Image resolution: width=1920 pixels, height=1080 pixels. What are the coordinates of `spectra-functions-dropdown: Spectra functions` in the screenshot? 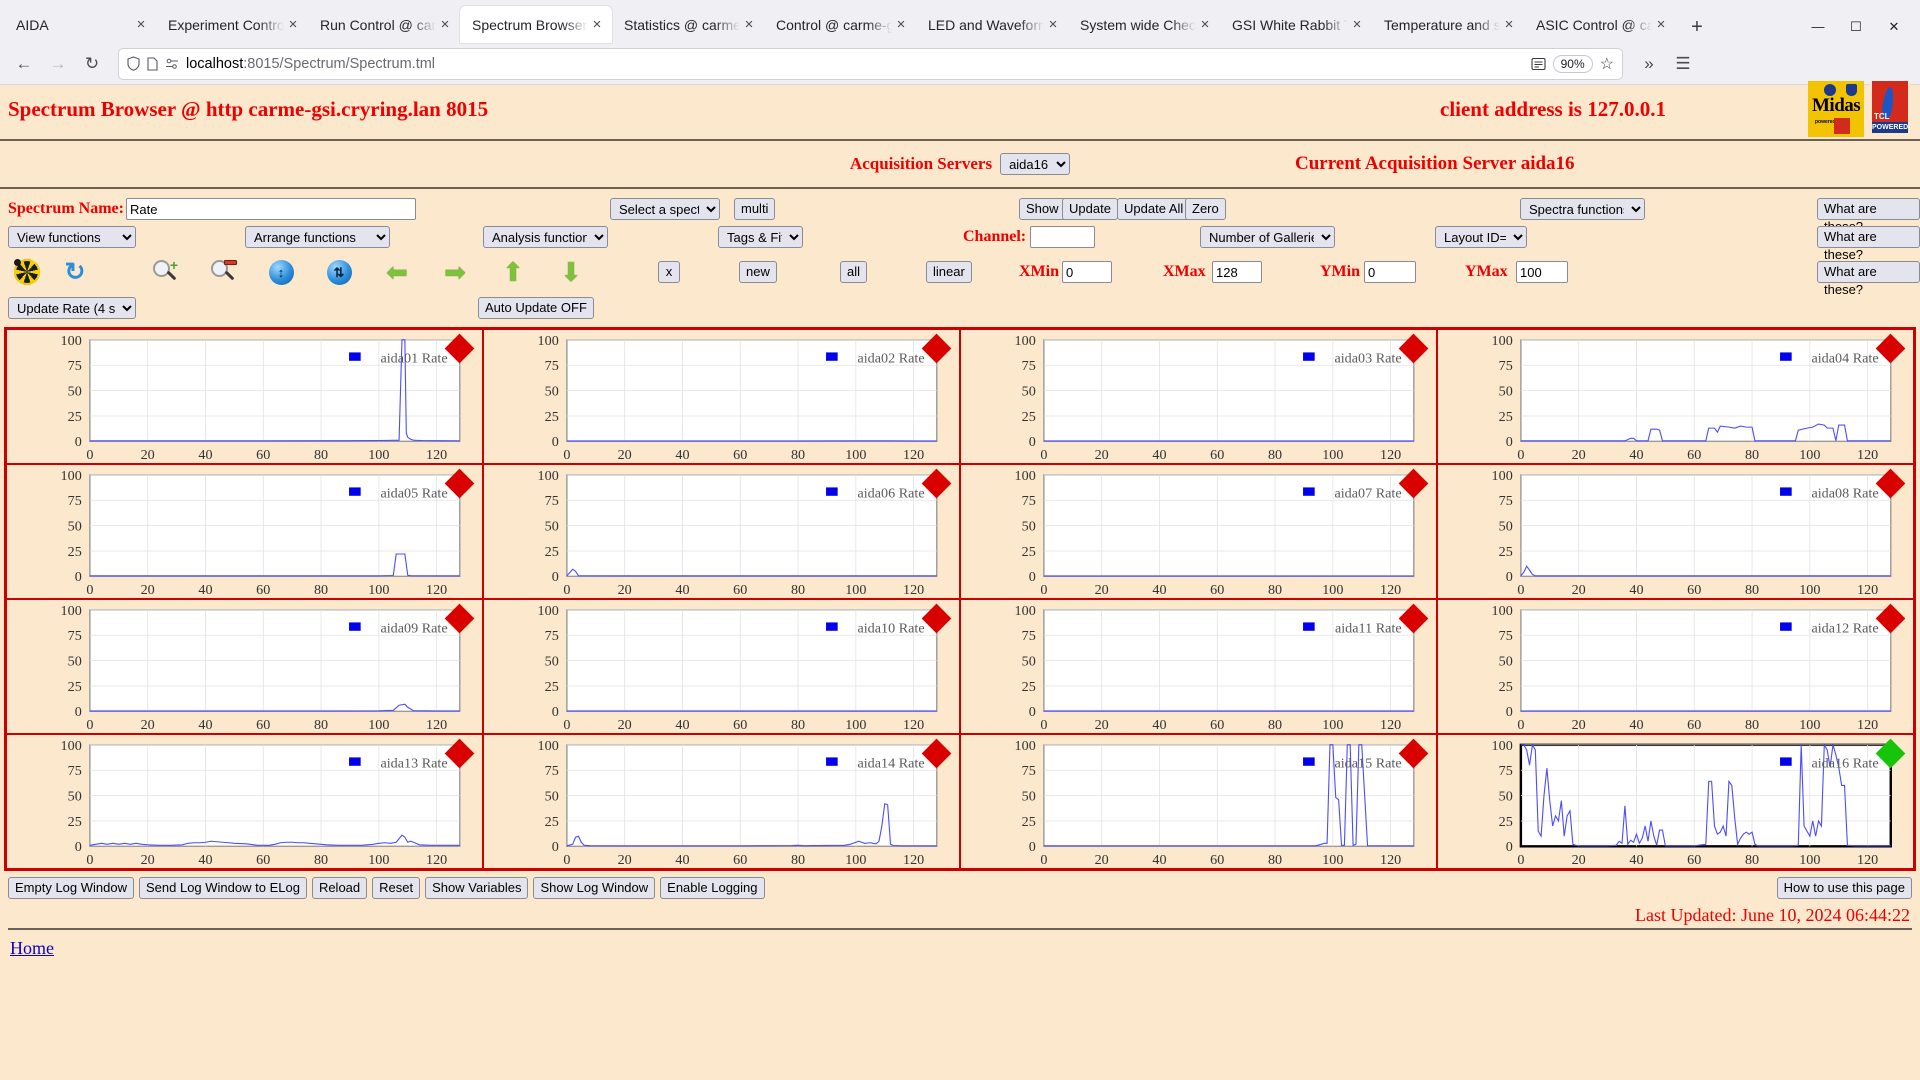 It's located at (1582, 209).